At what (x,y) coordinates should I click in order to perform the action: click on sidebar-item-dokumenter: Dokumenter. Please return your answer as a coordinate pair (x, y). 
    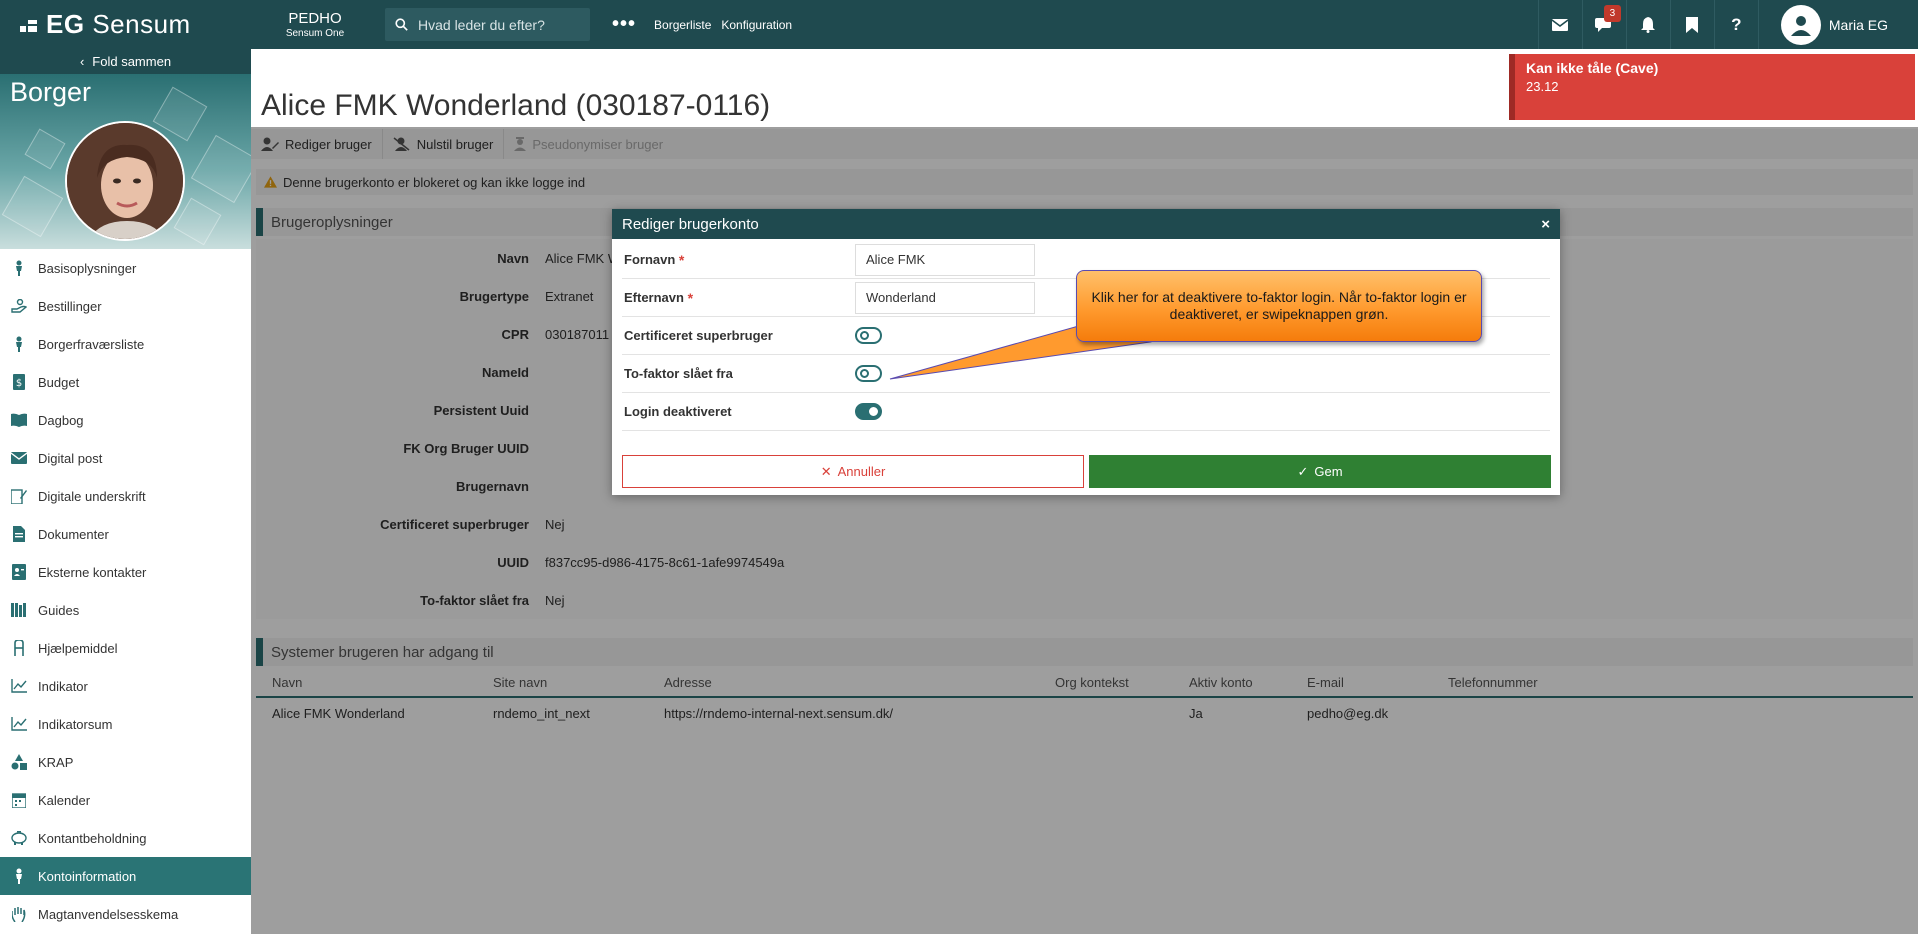
    Looking at the image, I should click on (125, 534).